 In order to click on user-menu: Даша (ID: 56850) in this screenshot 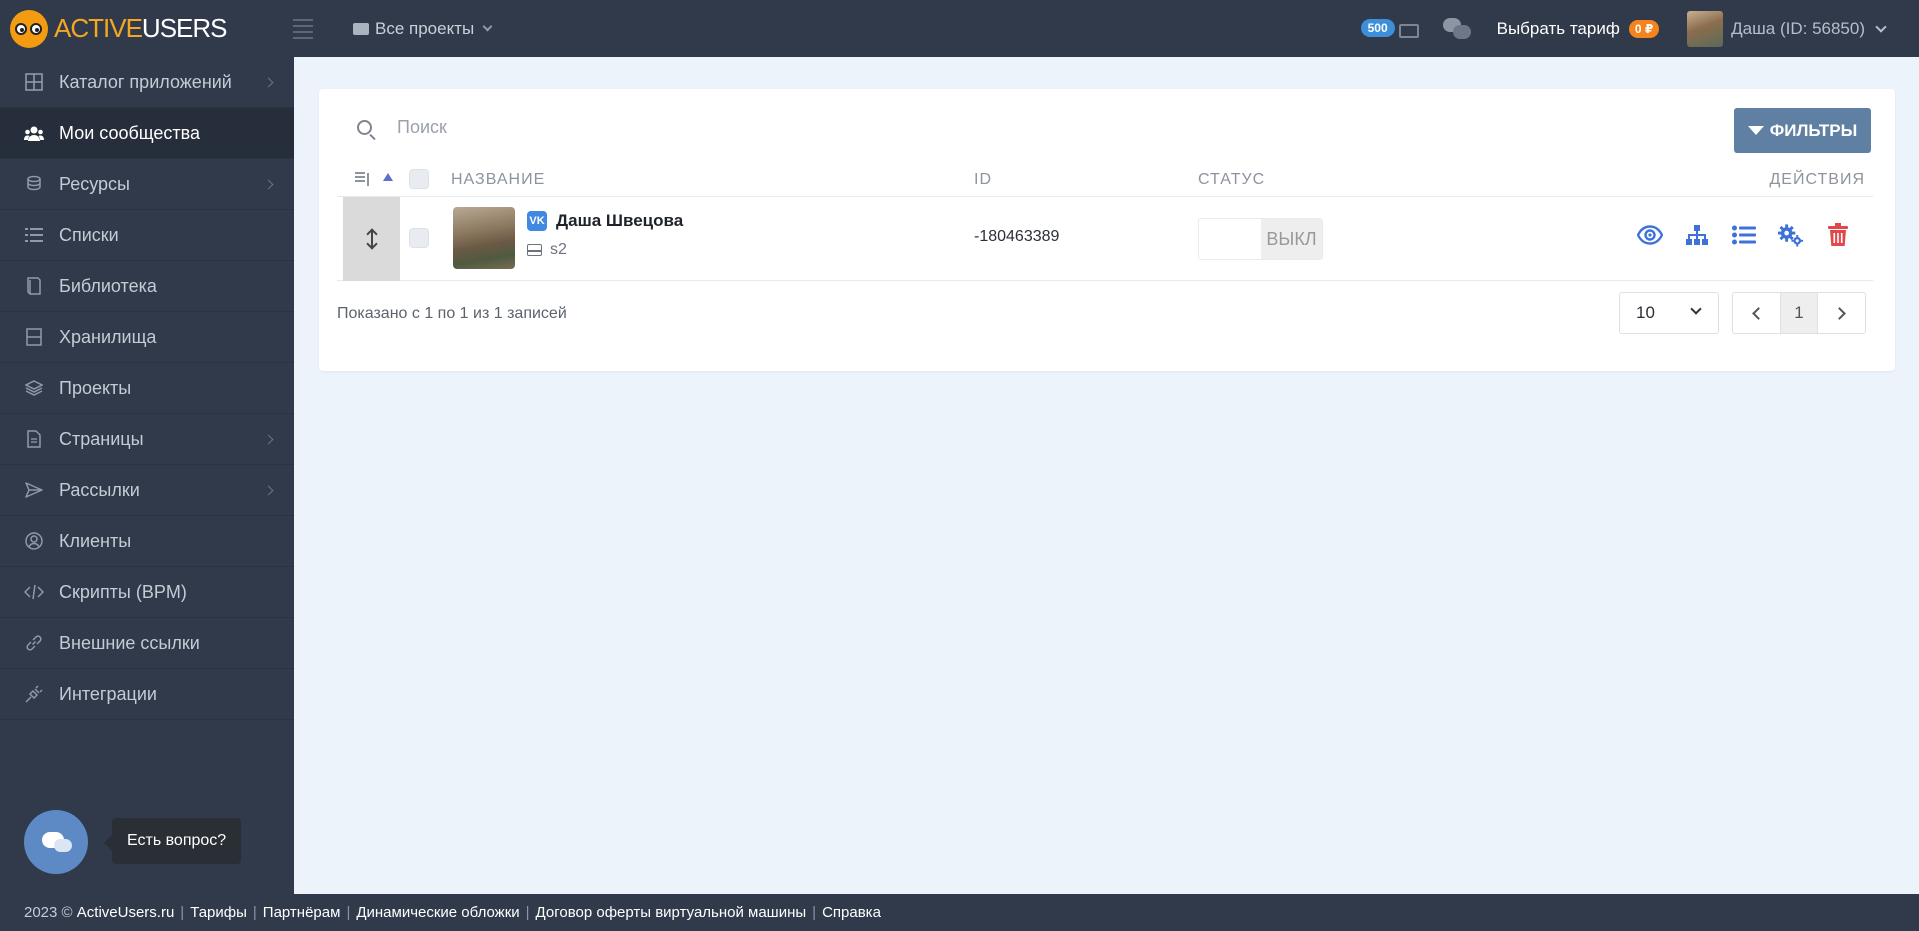, I will do `click(1787, 28)`.